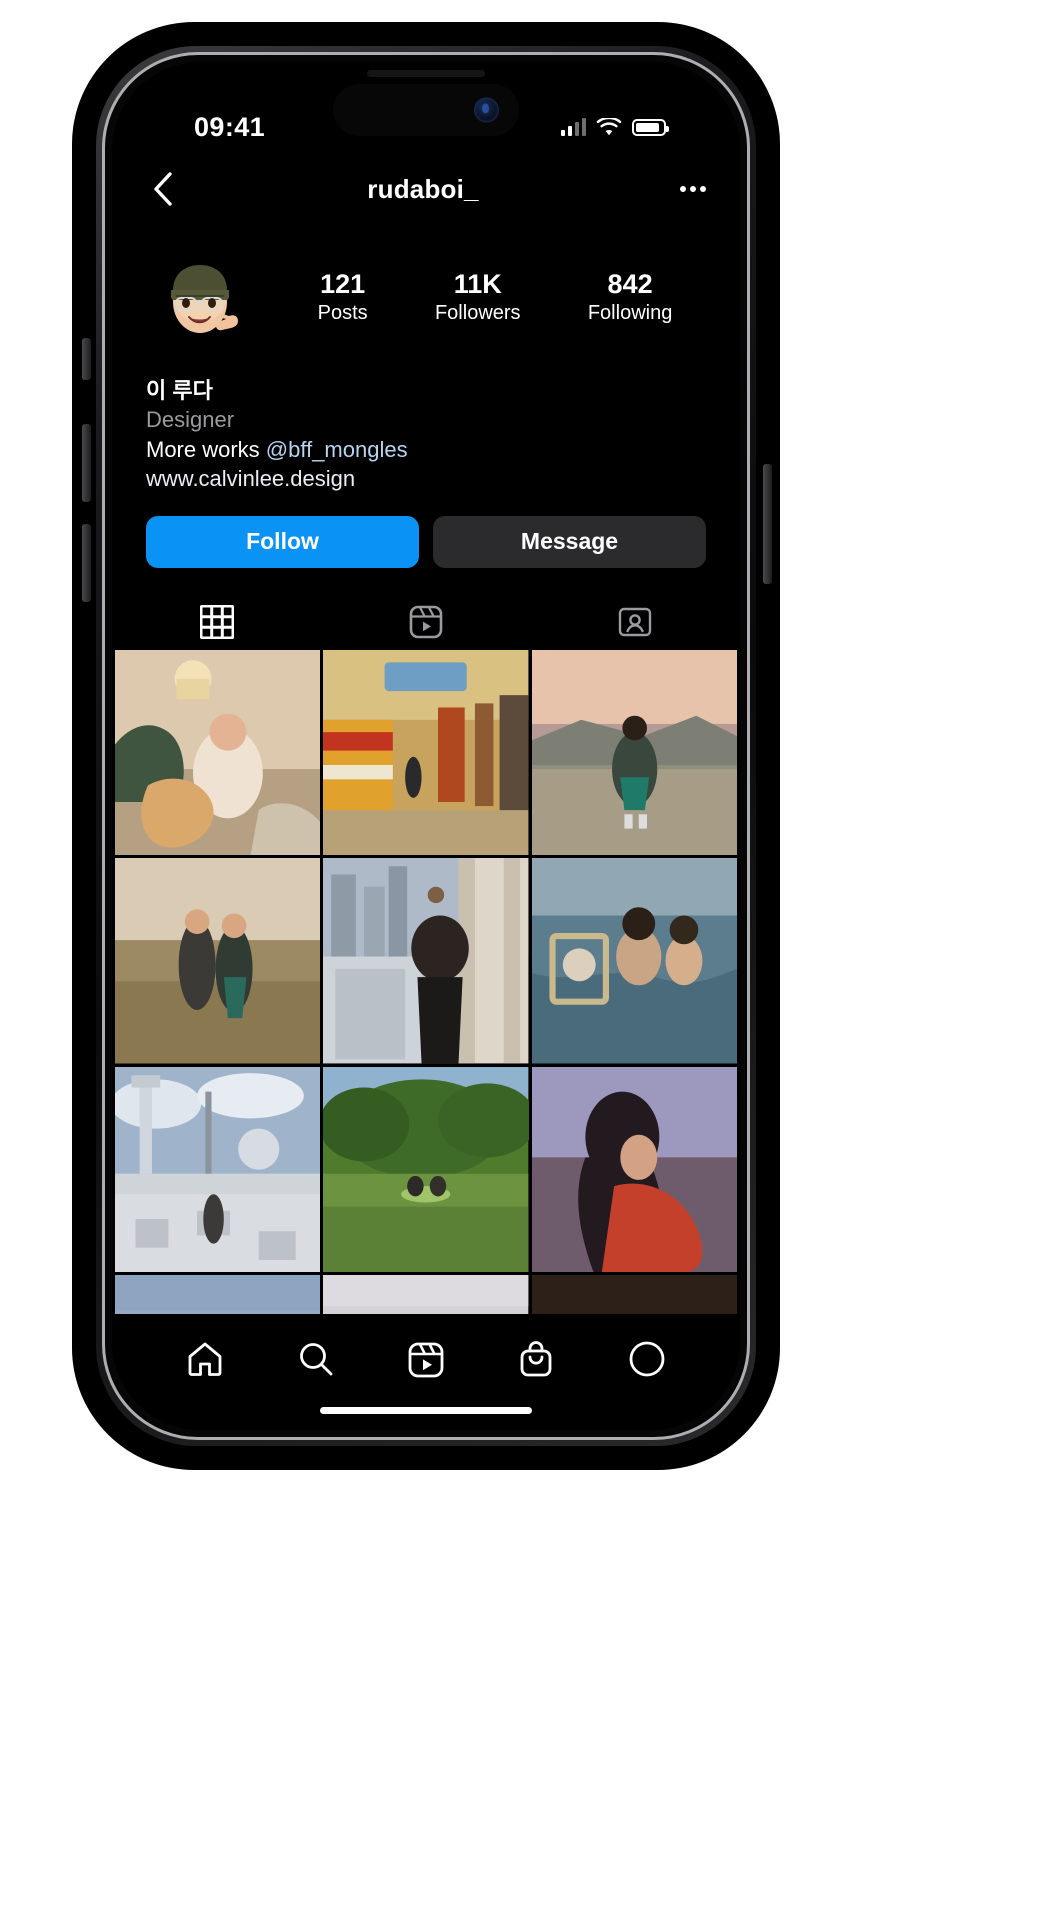 This screenshot has height=1910, width=1058. What do you see at coordinates (630, 313) in the screenshot?
I see `stat-label: Following` at bounding box center [630, 313].